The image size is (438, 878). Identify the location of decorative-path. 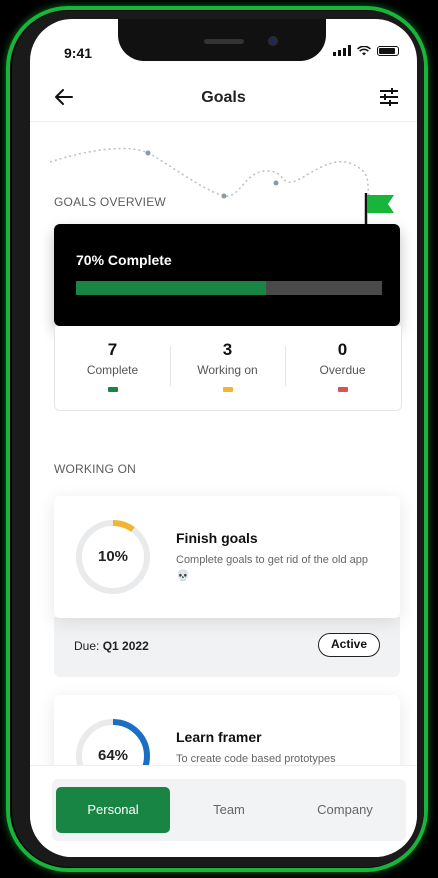
(210, 173).